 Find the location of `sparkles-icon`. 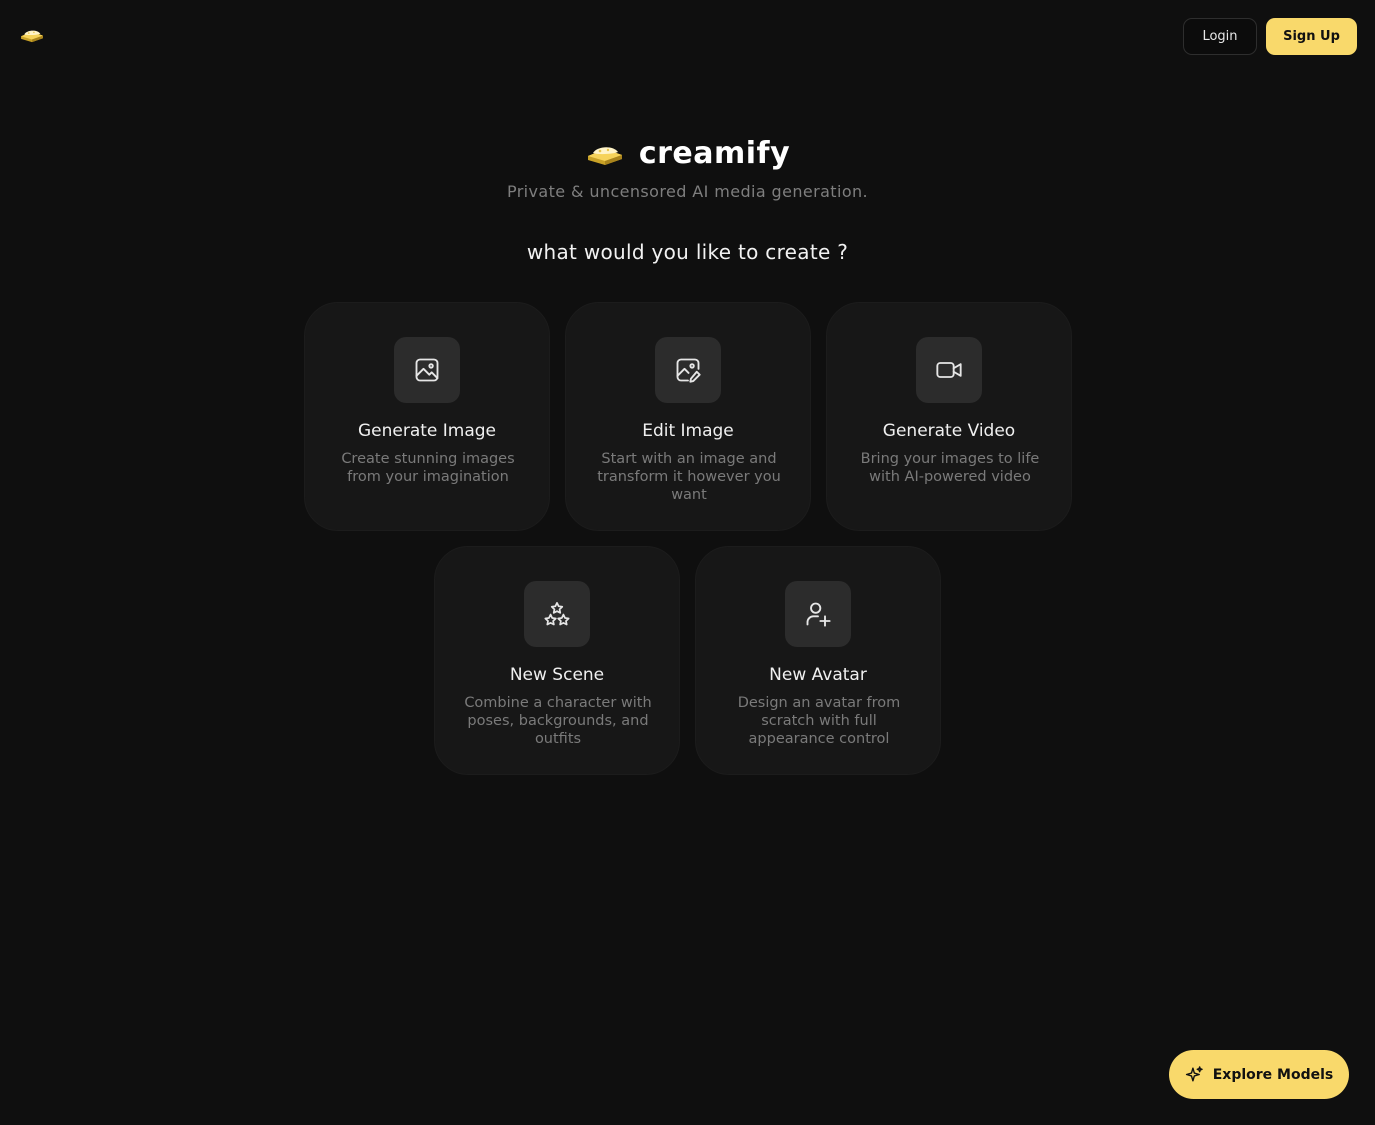

sparkles-icon is located at coordinates (1194, 1074).